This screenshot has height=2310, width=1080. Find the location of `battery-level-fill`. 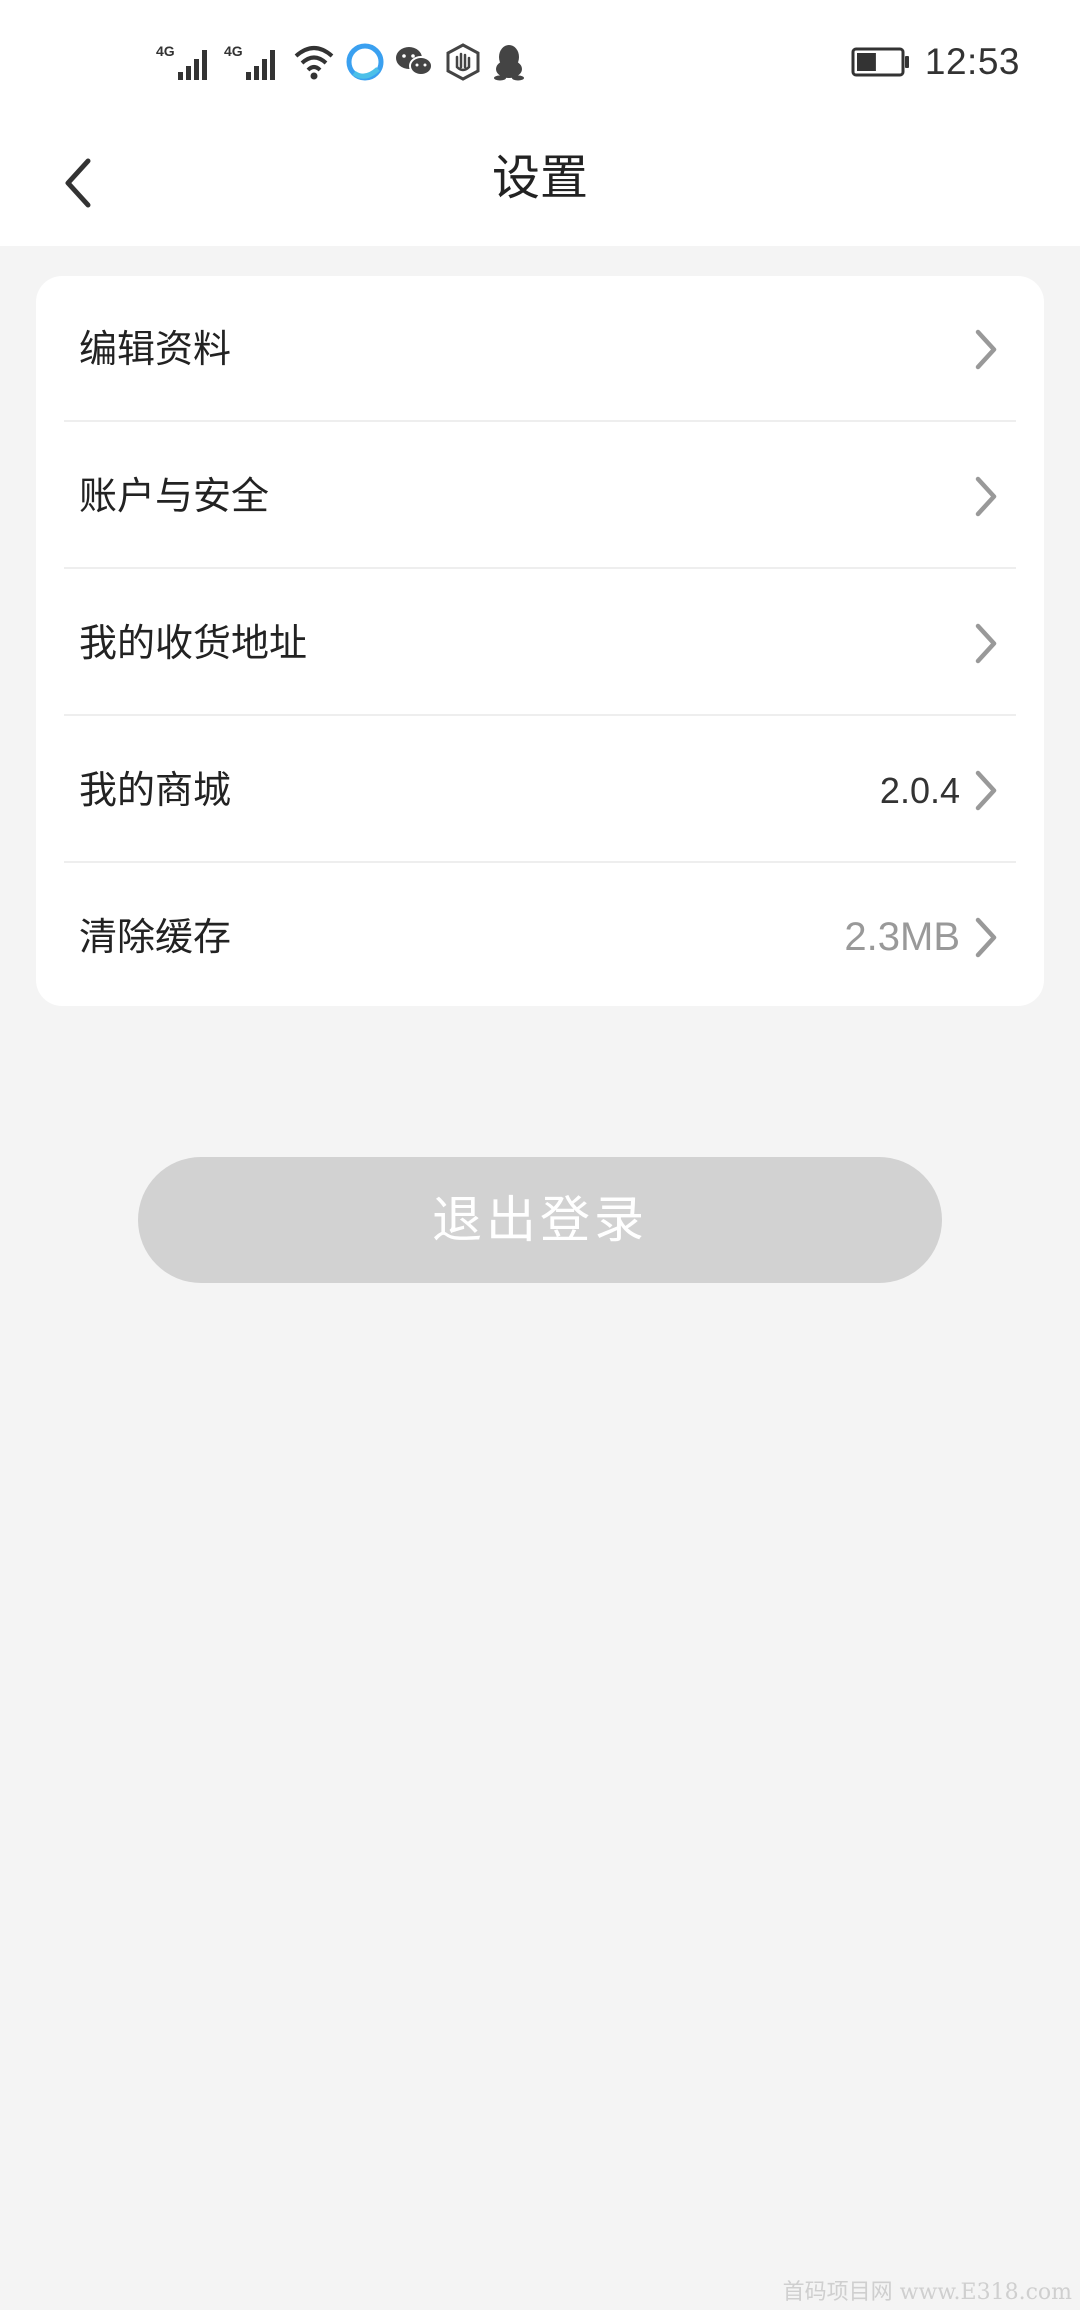

battery-level-fill is located at coordinates (866, 62).